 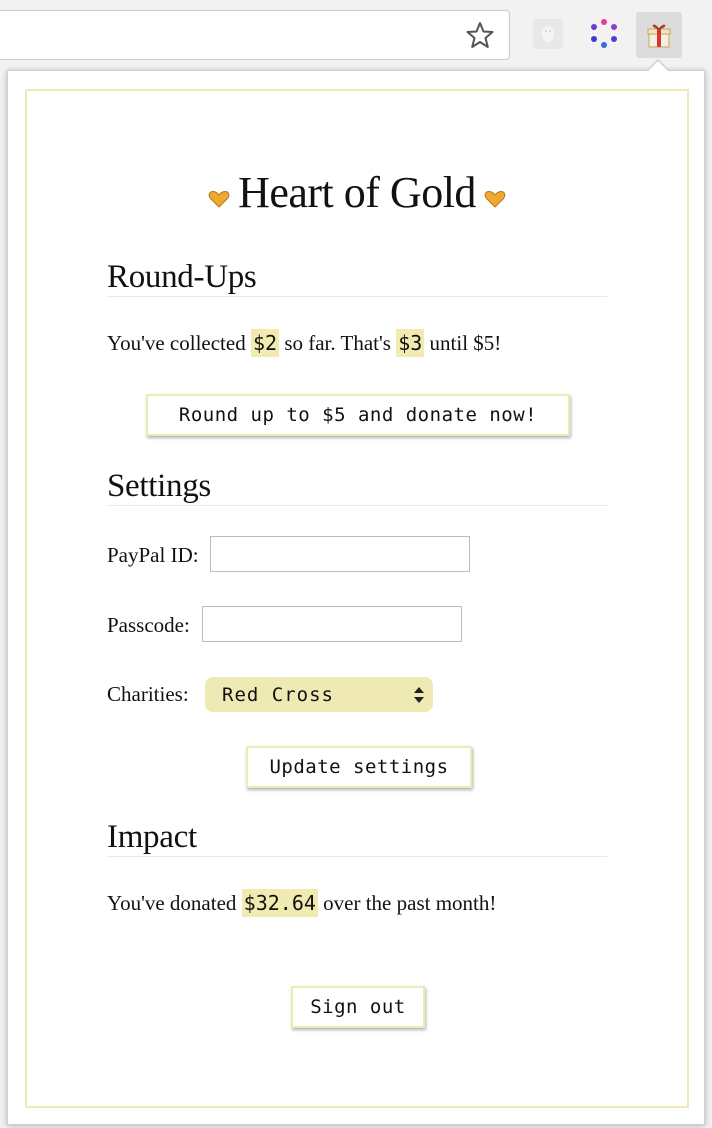 I want to click on roundups-text-c: until $5!, so click(x=463, y=343).